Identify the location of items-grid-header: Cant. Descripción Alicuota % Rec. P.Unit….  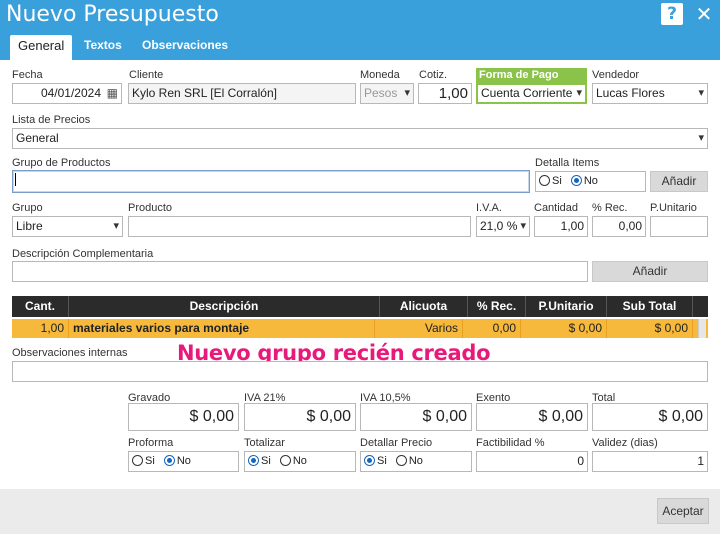
(360, 306).